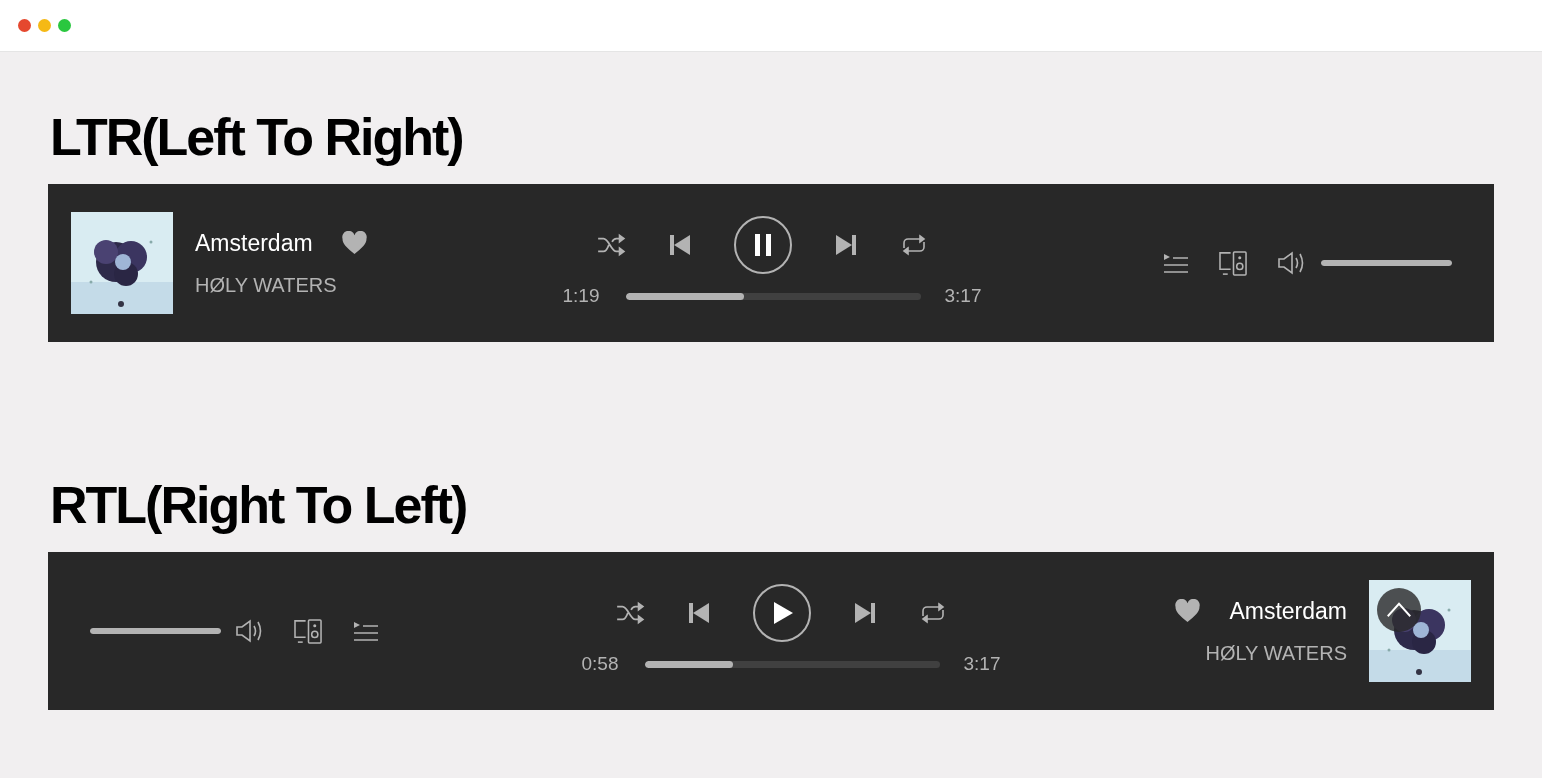 This screenshot has height=778, width=1542. I want to click on play-icon, so click(783, 612).